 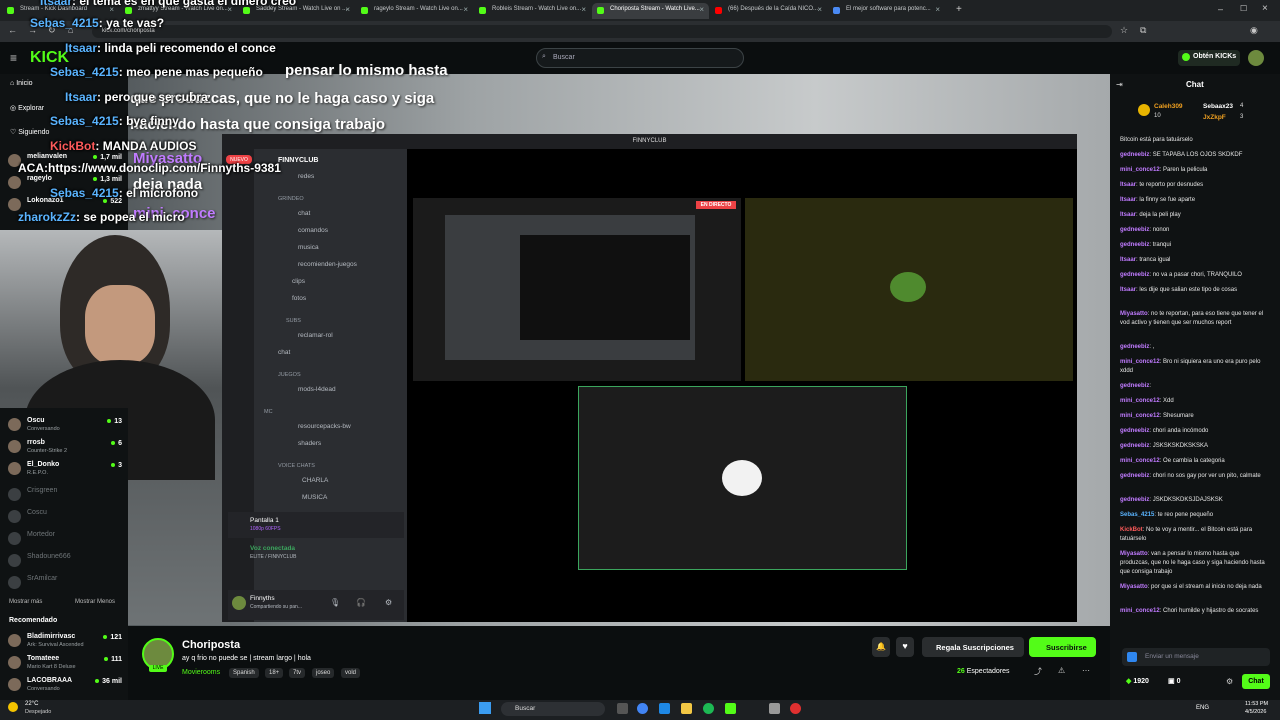 What do you see at coordinates (1220, 9) in the screenshot?
I see `minimize-icon: –` at bounding box center [1220, 9].